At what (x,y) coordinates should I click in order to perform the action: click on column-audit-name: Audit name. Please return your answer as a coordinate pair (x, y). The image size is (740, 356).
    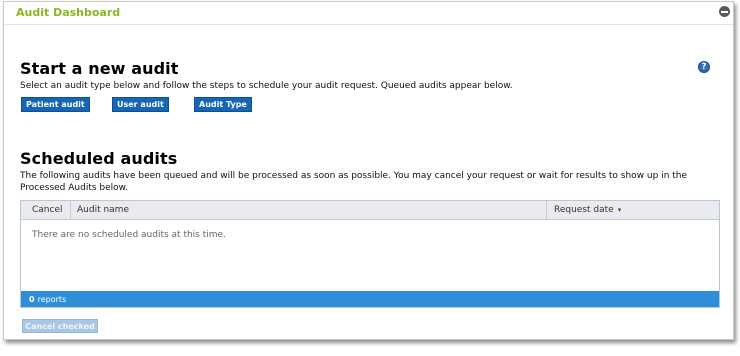
    Looking at the image, I should click on (309, 210).